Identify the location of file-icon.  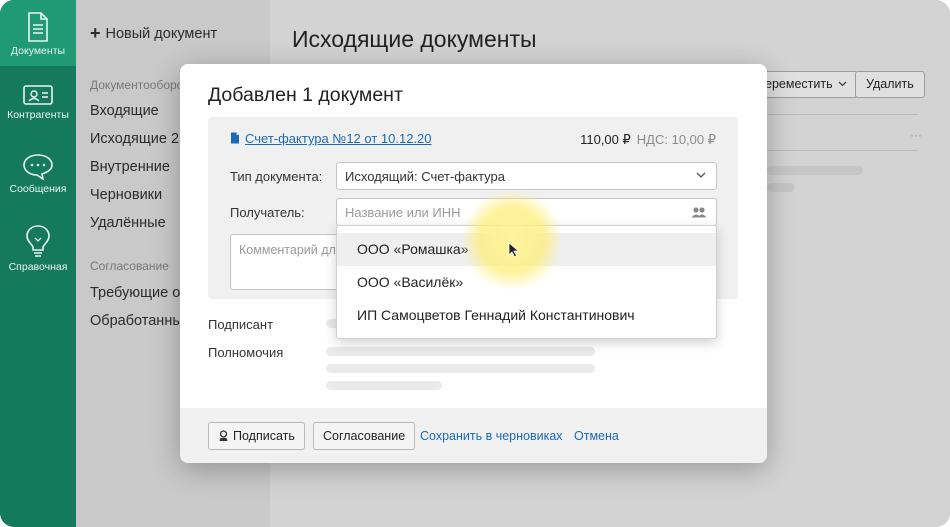
(235, 138).